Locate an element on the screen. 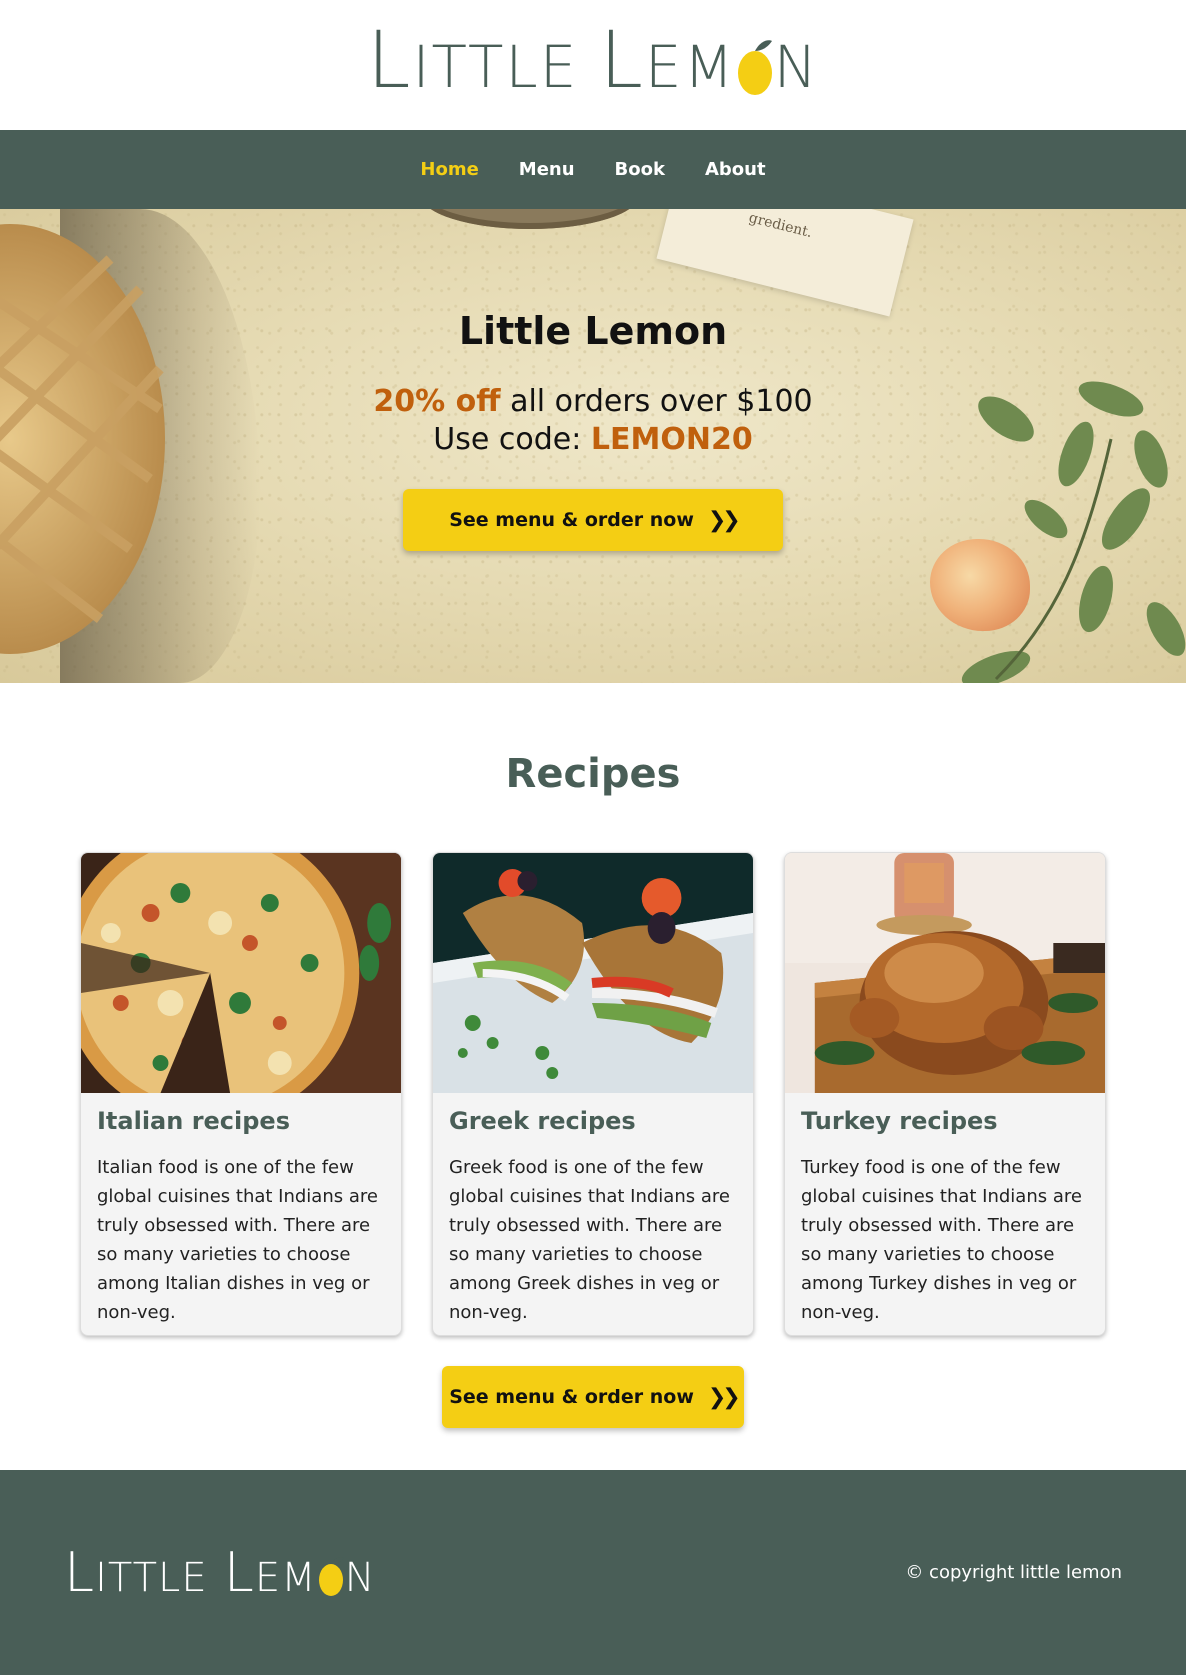 Image resolution: width=1186 pixels, height=1675 pixels. promo-code-prefix: Use code: is located at coordinates (512, 439).